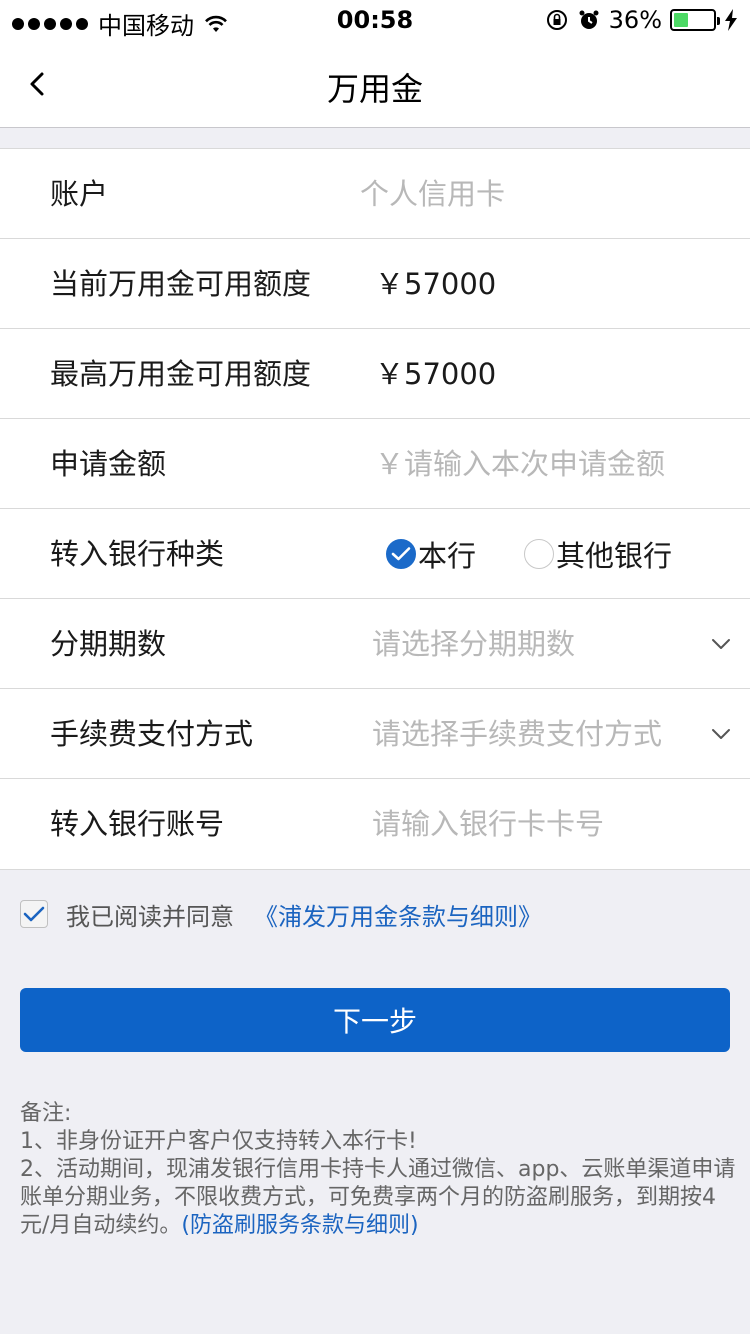  Describe the element at coordinates (614, 556) in the screenshot. I see `radio-other-bank-label: 其他银行` at that location.